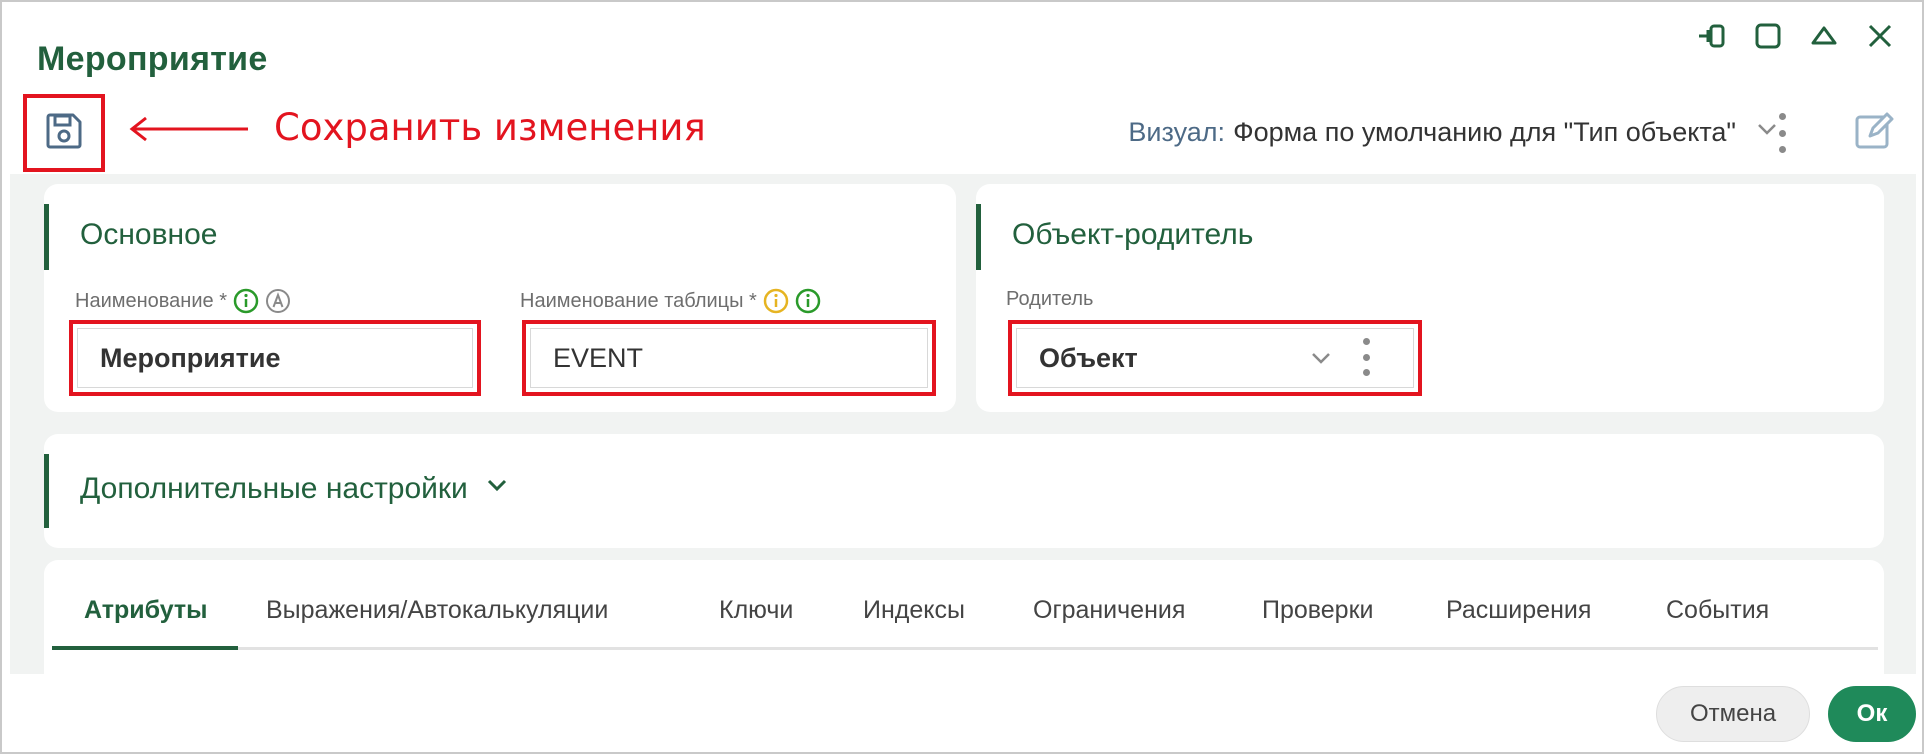  Describe the element at coordinates (1824, 36) in the screenshot. I see `collapse-icon` at that location.